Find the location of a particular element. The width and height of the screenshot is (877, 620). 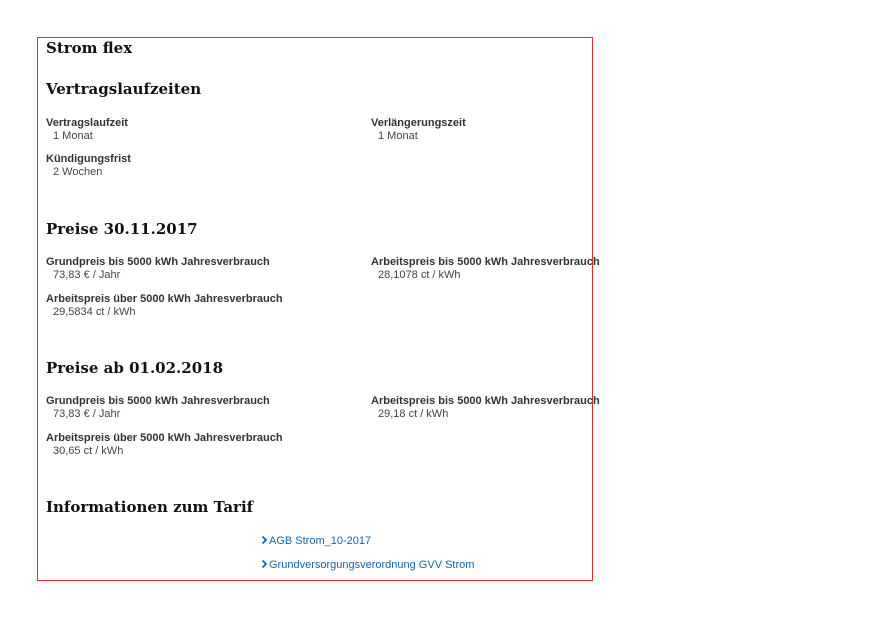

prices-2018-base-value: 73,83 € / Jahr is located at coordinates (87, 414).